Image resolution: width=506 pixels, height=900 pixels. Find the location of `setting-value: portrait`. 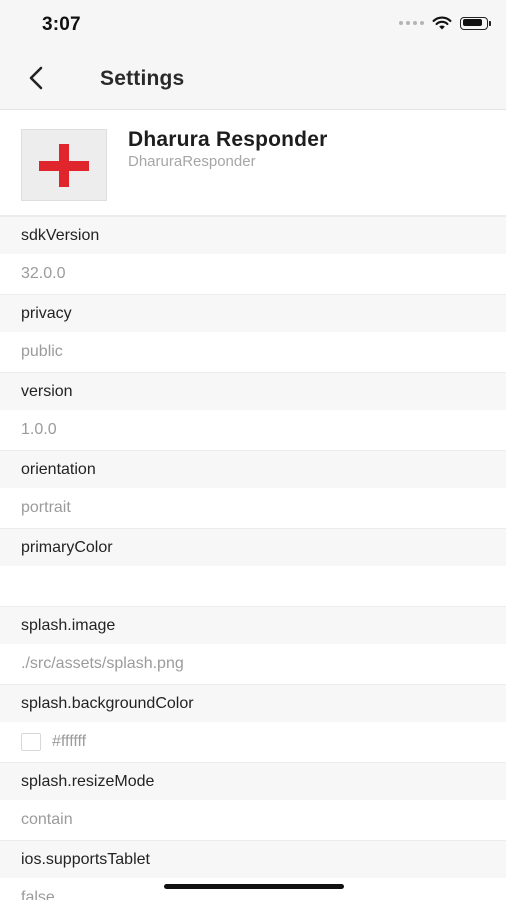

setting-value: portrait is located at coordinates (253, 508).